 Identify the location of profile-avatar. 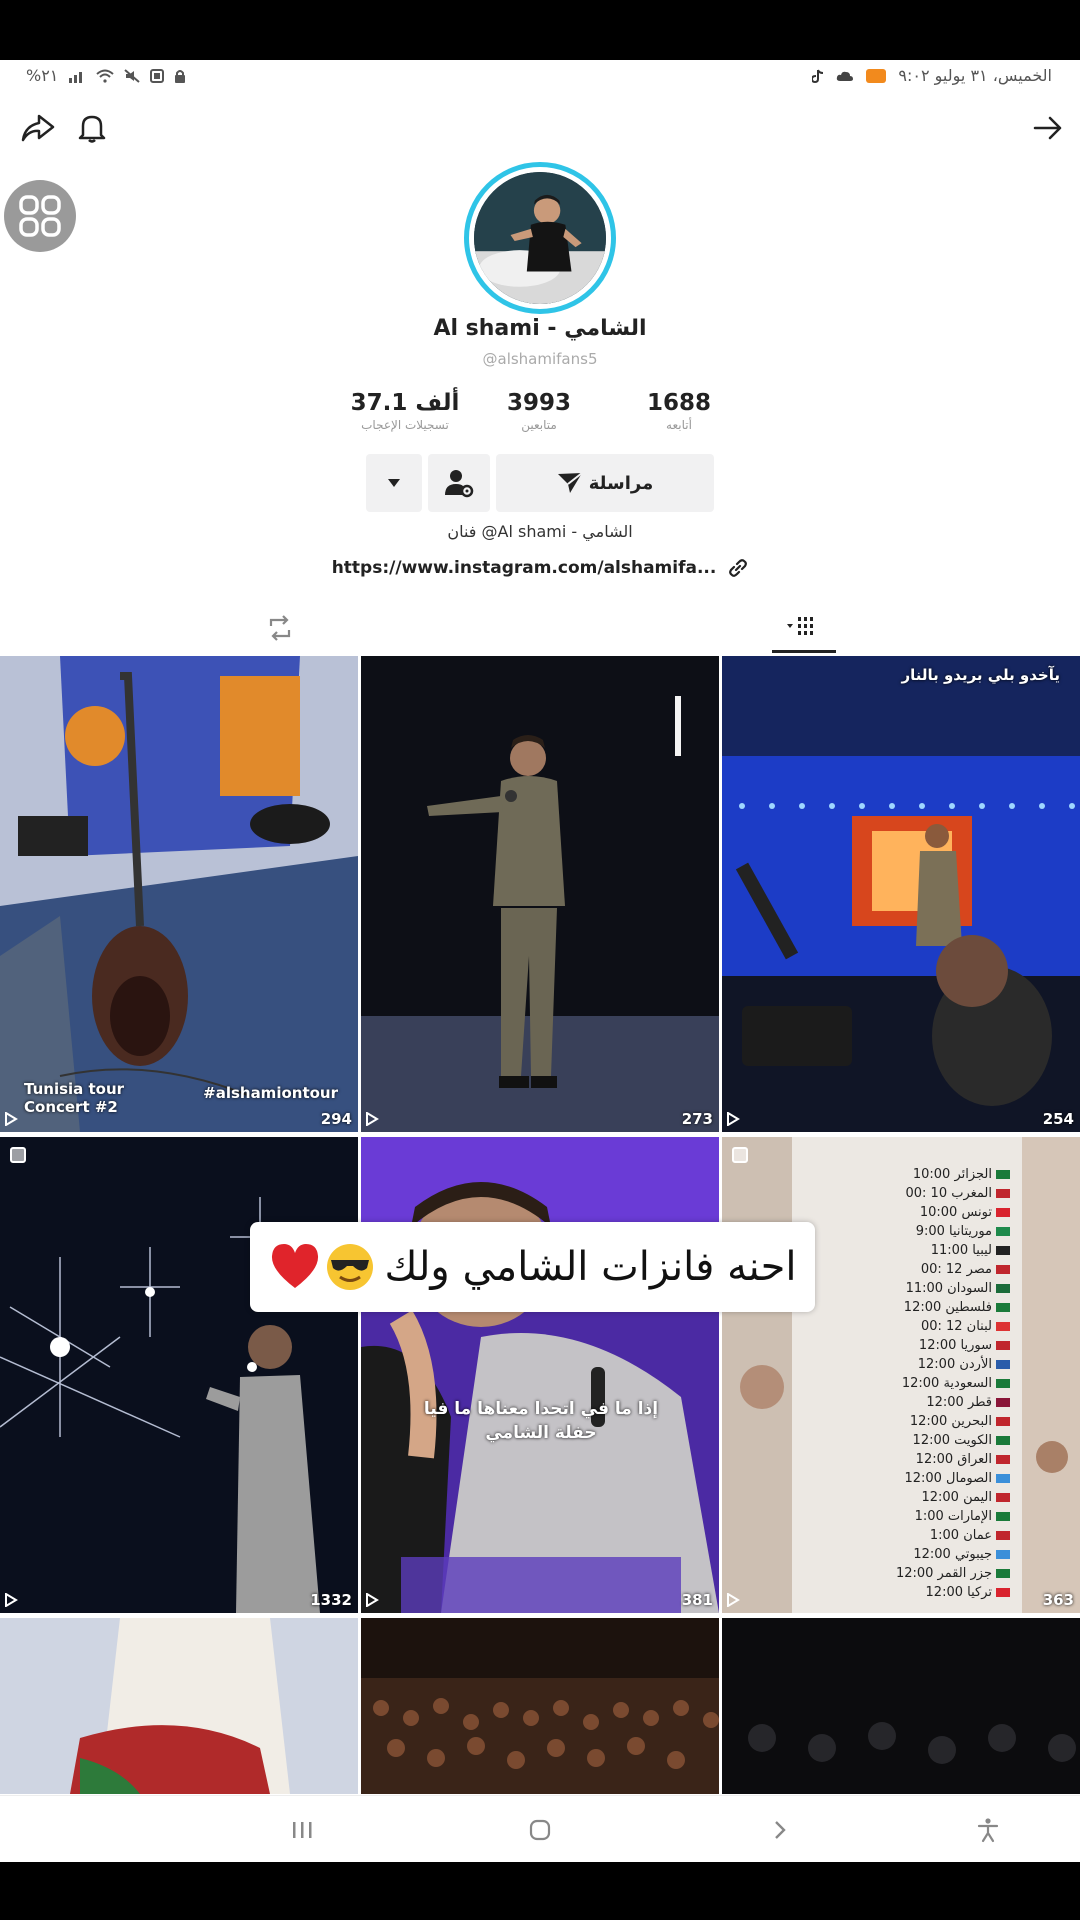
(540, 238).